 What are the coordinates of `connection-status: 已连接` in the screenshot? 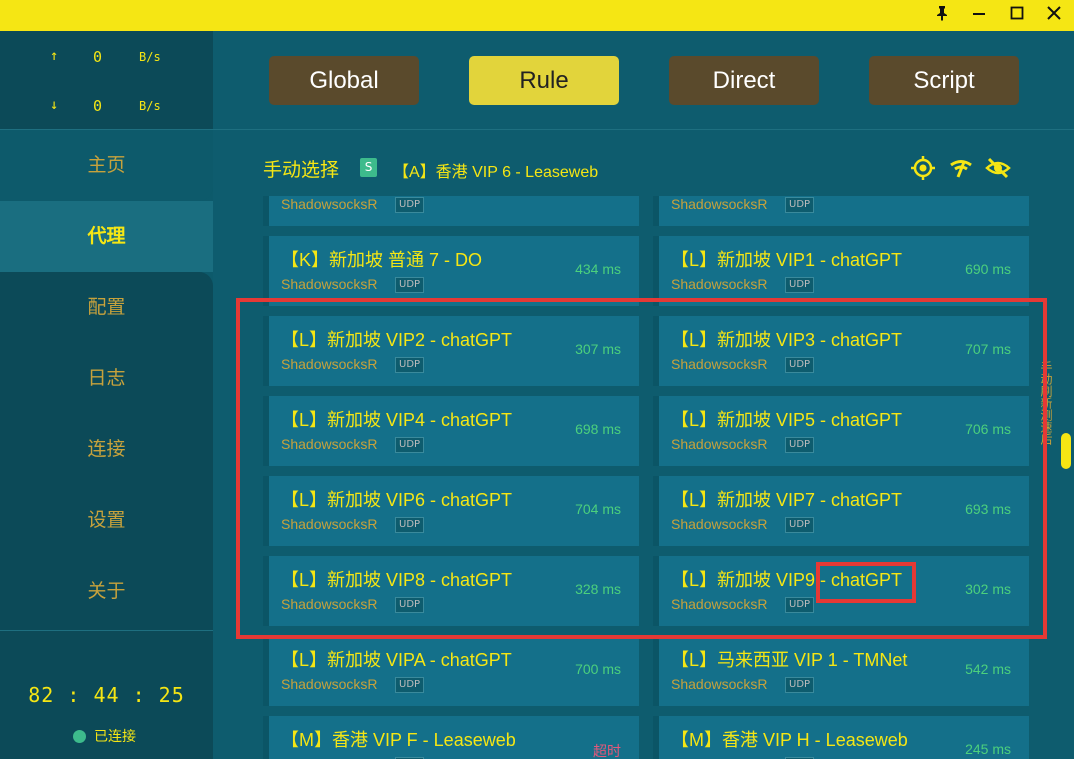 It's located at (104, 736).